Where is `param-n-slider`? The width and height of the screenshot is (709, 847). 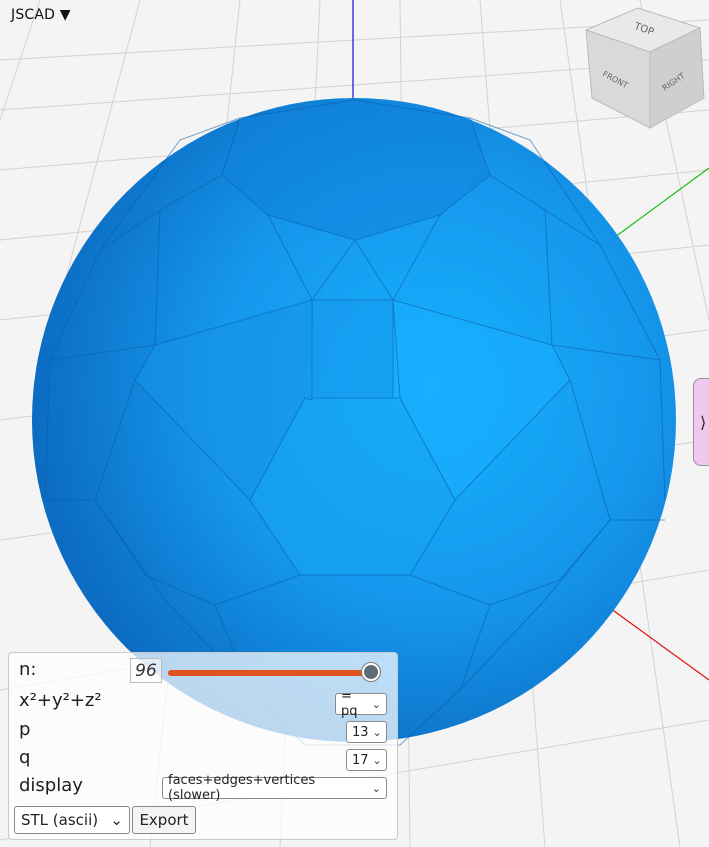 param-n-slider is located at coordinates (275, 672).